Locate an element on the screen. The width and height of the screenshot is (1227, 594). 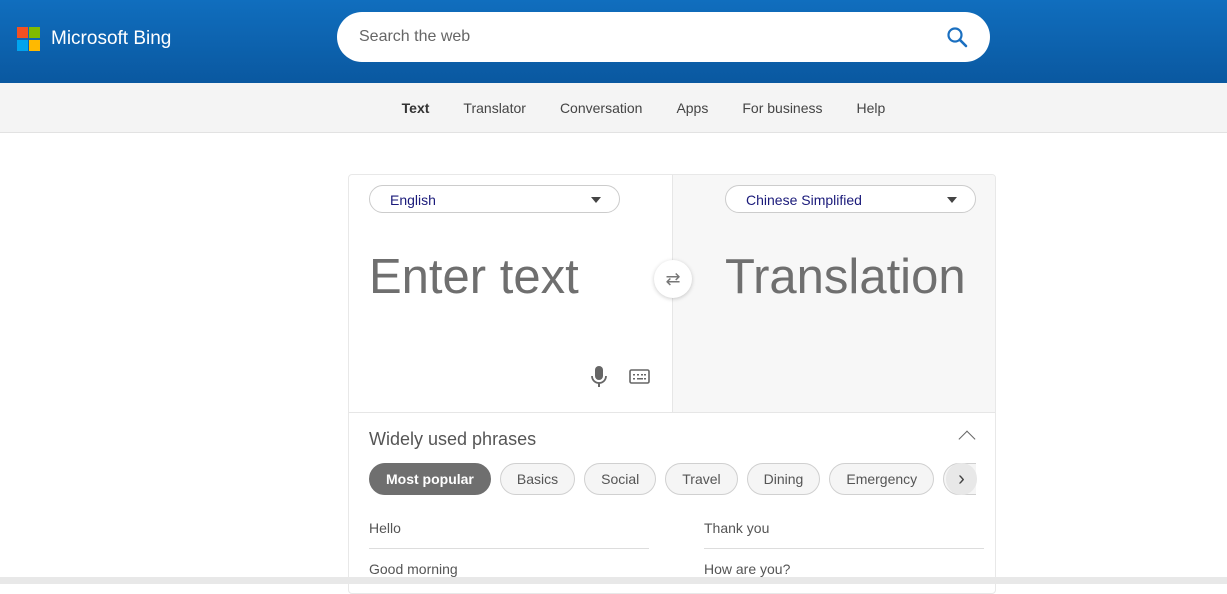
source-language-label: English is located at coordinates (413, 200).